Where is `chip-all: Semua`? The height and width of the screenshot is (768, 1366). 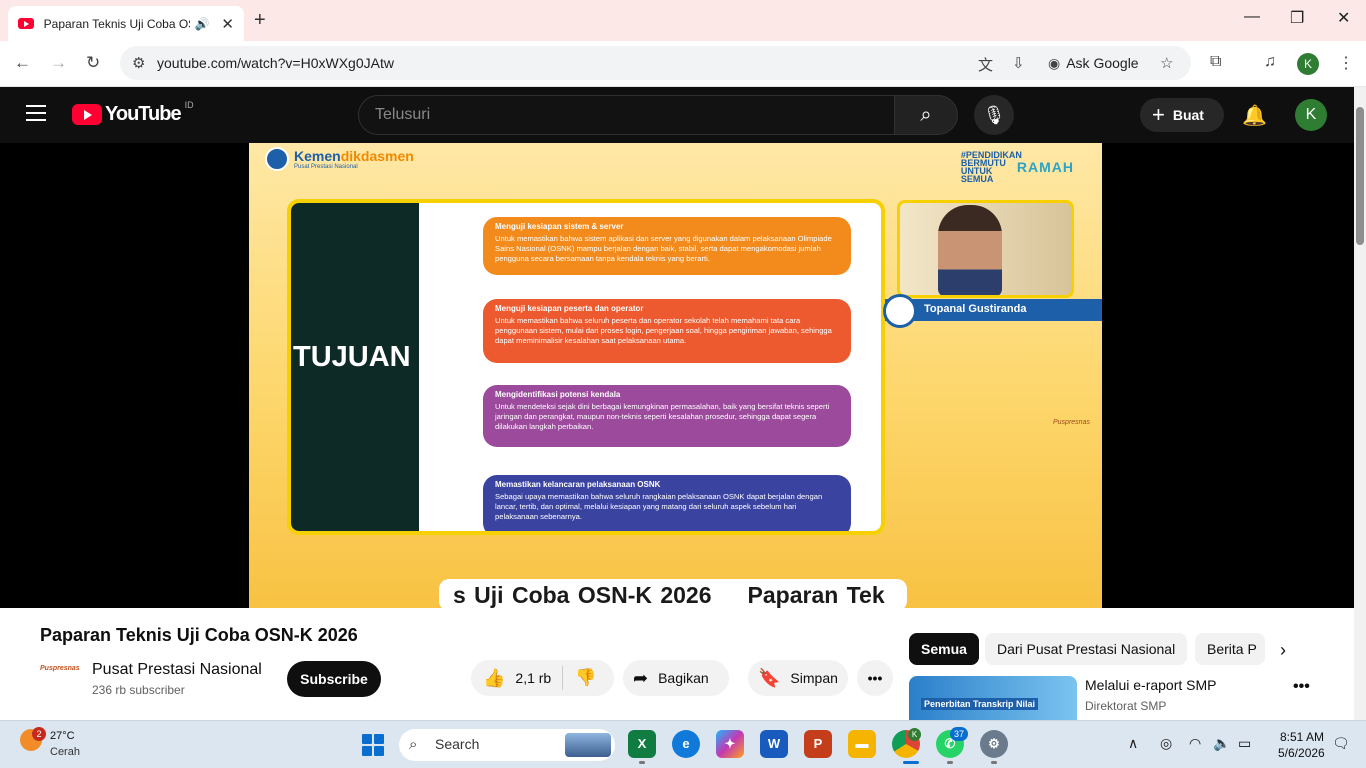
chip-all: Semua is located at coordinates (944, 649).